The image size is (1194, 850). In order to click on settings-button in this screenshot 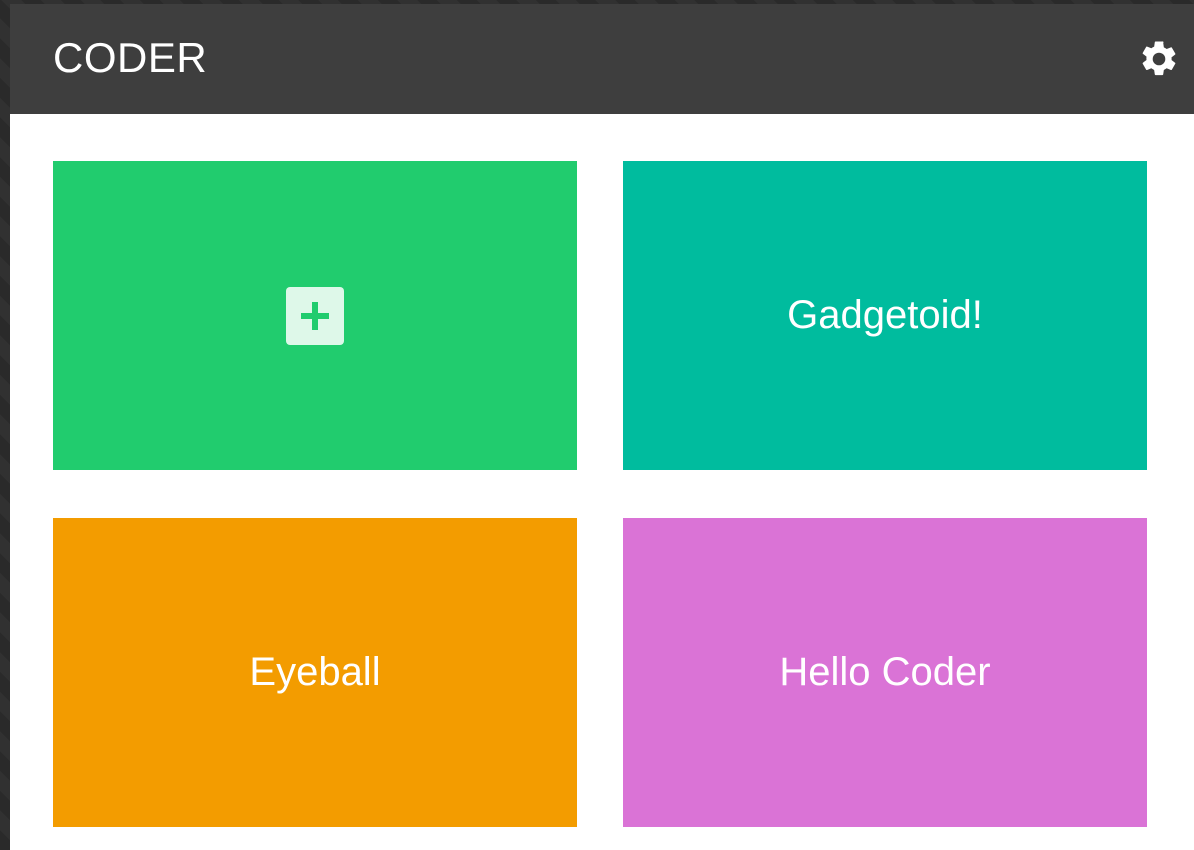, I will do `click(1159, 59)`.